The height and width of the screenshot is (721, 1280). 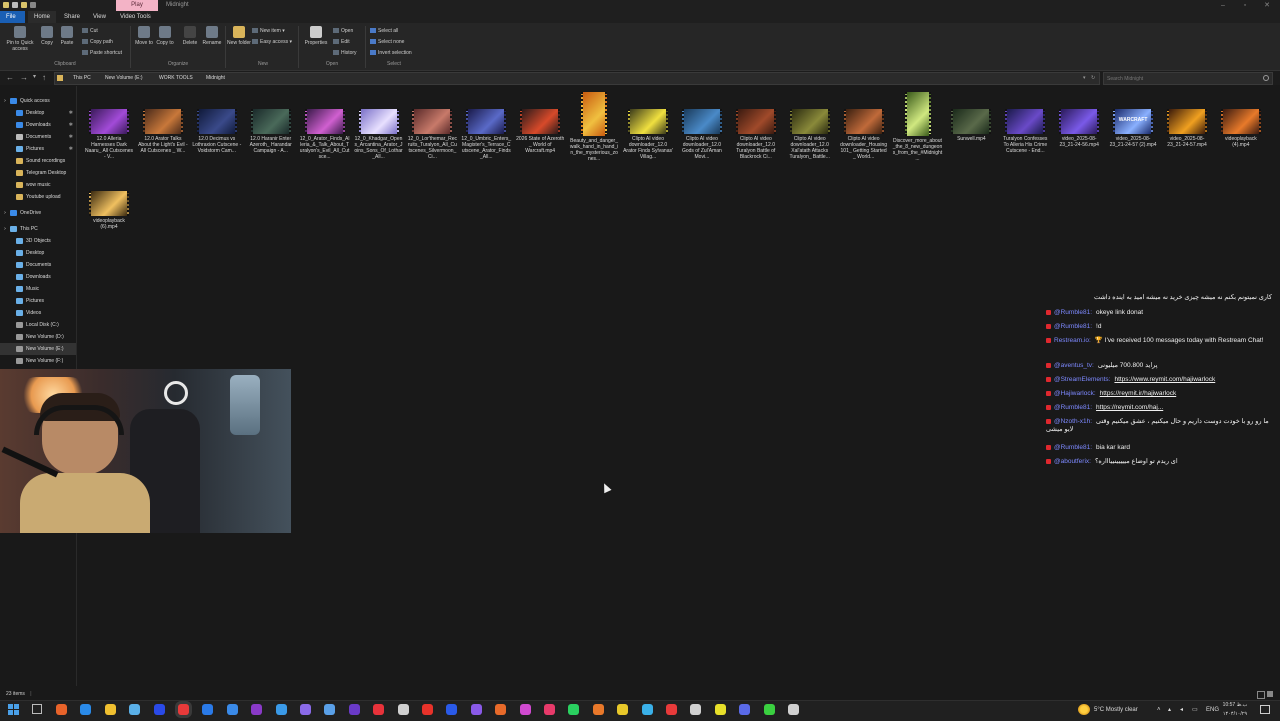 I want to click on language-indicator: ENG, so click(x=1212, y=710).